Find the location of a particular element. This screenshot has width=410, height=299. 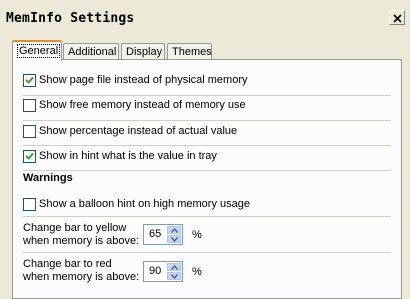

yellow-threshold-value: 65 is located at coordinates (155, 234).